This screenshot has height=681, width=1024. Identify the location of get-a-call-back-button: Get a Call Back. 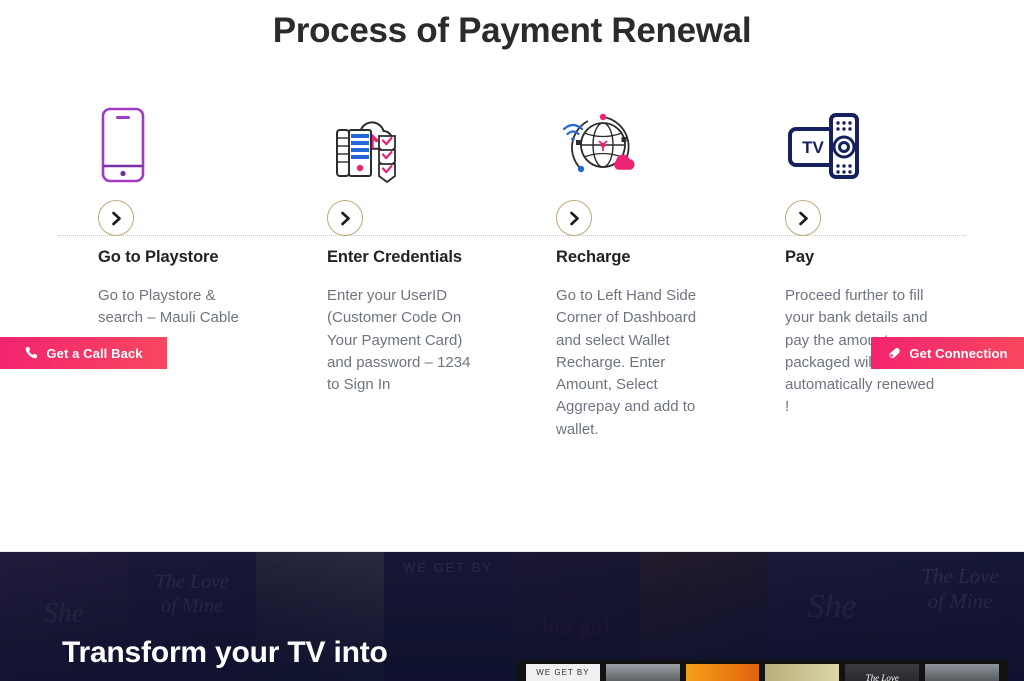
(83, 353).